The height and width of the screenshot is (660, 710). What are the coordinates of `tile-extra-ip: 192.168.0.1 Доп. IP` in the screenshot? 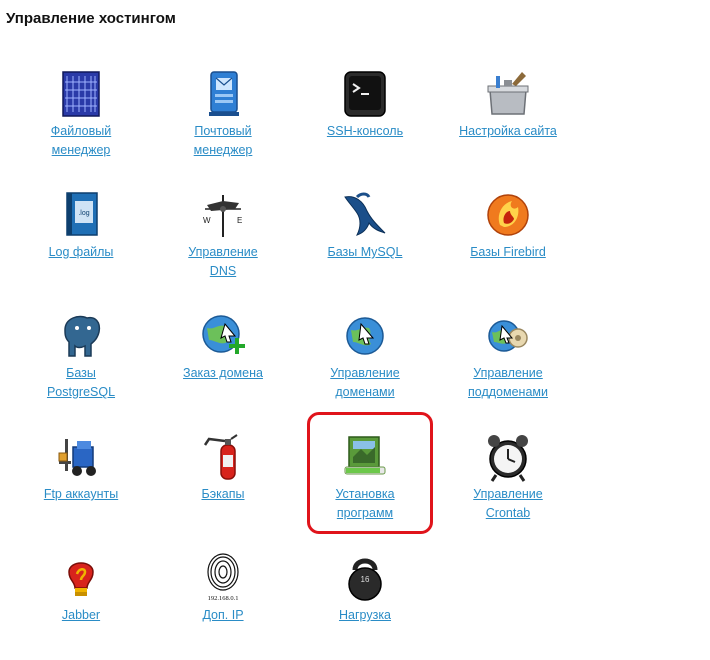 It's located at (223, 588).